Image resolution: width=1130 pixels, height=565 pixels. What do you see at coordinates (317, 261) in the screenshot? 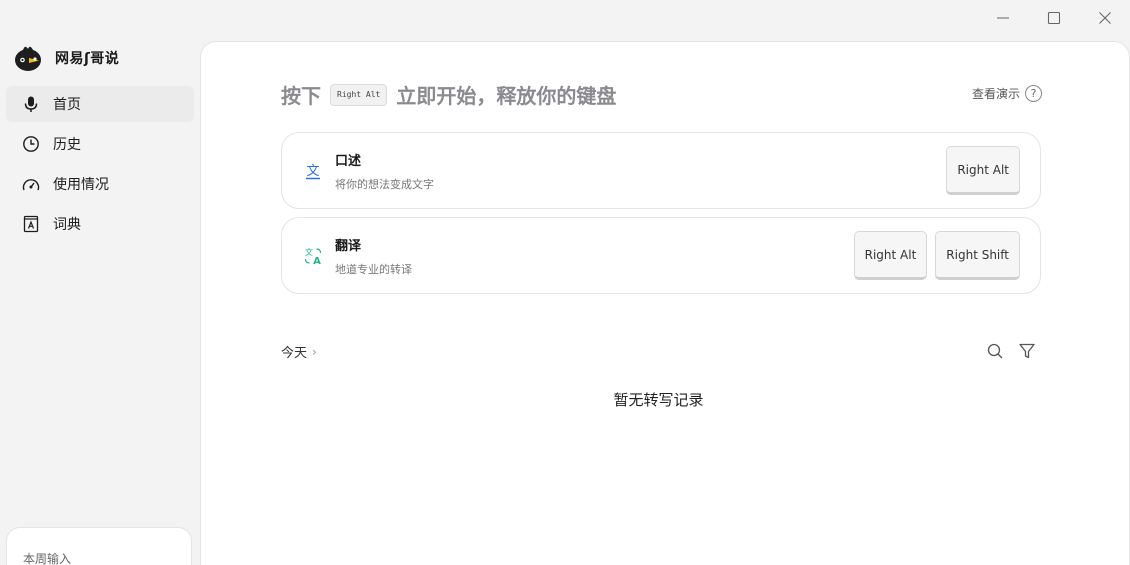
I see `svg-text: A` at bounding box center [317, 261].